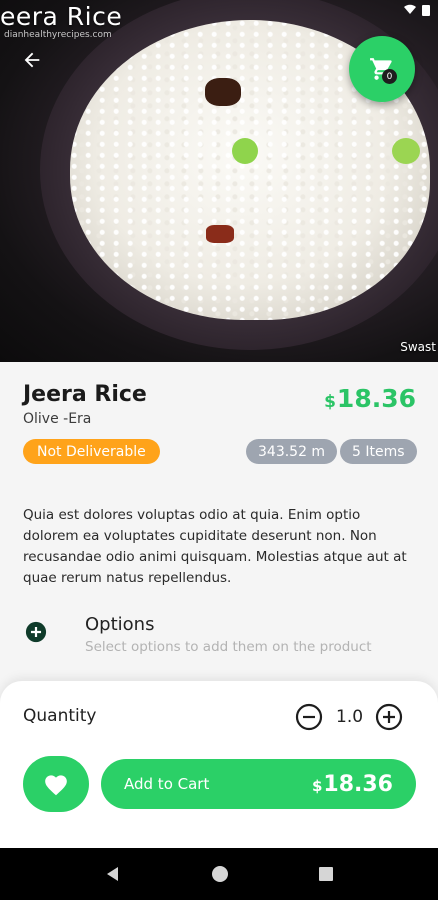  Describe the element at coordinates (223, 92) in the screenshot. I see `star-anise-decoration` at that location.